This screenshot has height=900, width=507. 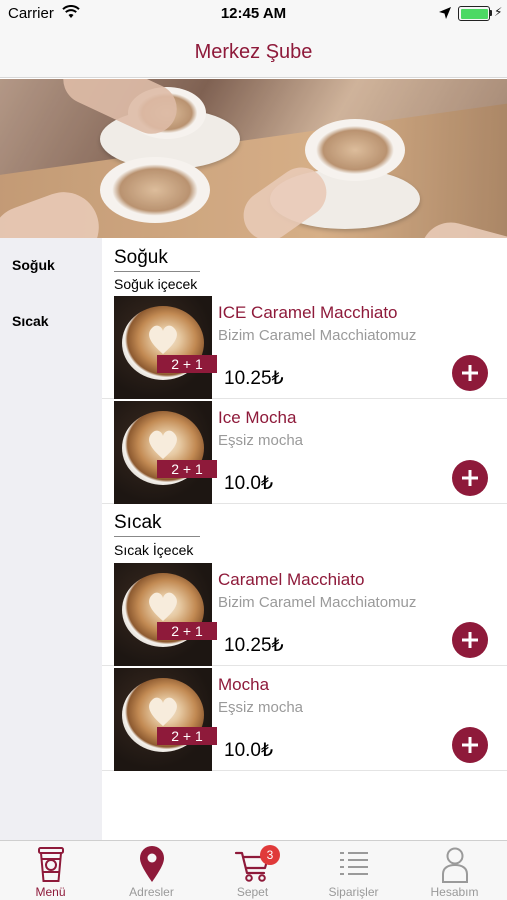 I want to click on sidebar-item-soguk: Soğuk, so click(x=33, y=265).